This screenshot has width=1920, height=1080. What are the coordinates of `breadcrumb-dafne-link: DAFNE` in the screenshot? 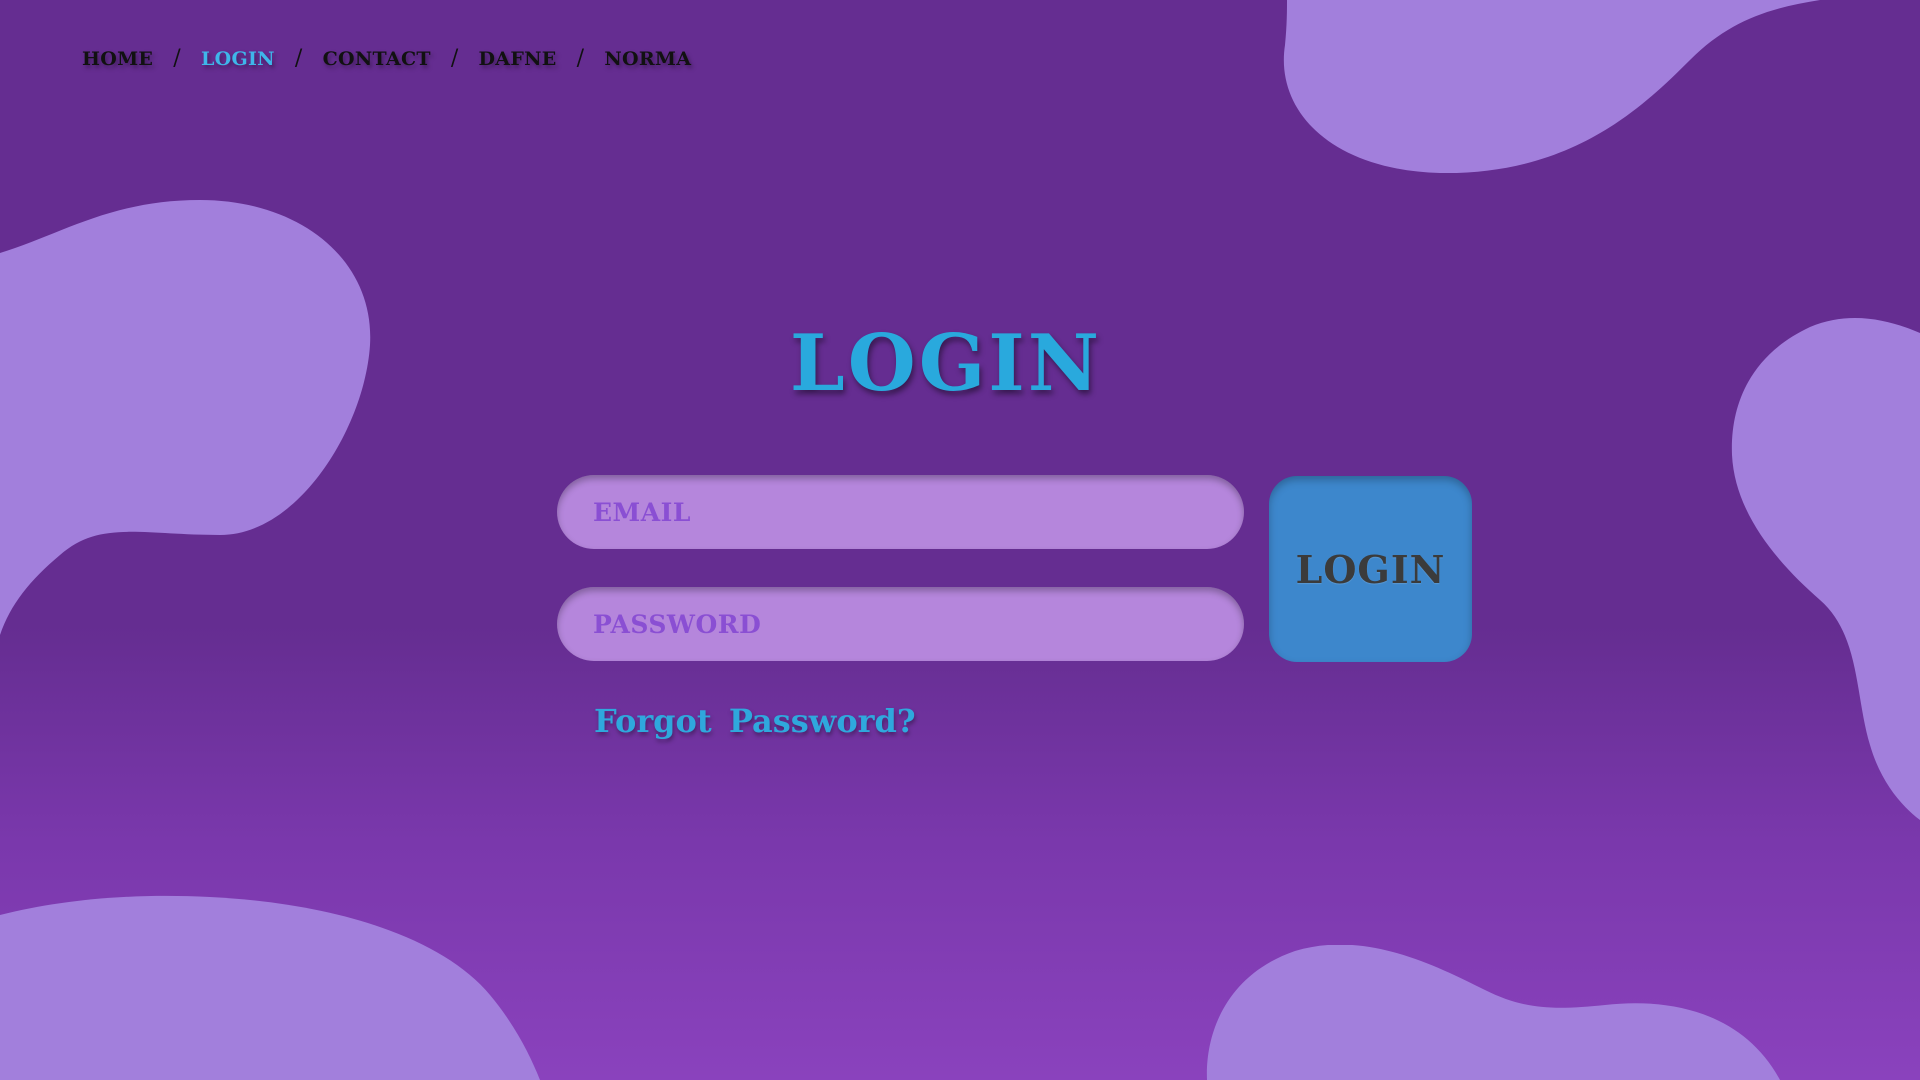 It's located at (518, 59).